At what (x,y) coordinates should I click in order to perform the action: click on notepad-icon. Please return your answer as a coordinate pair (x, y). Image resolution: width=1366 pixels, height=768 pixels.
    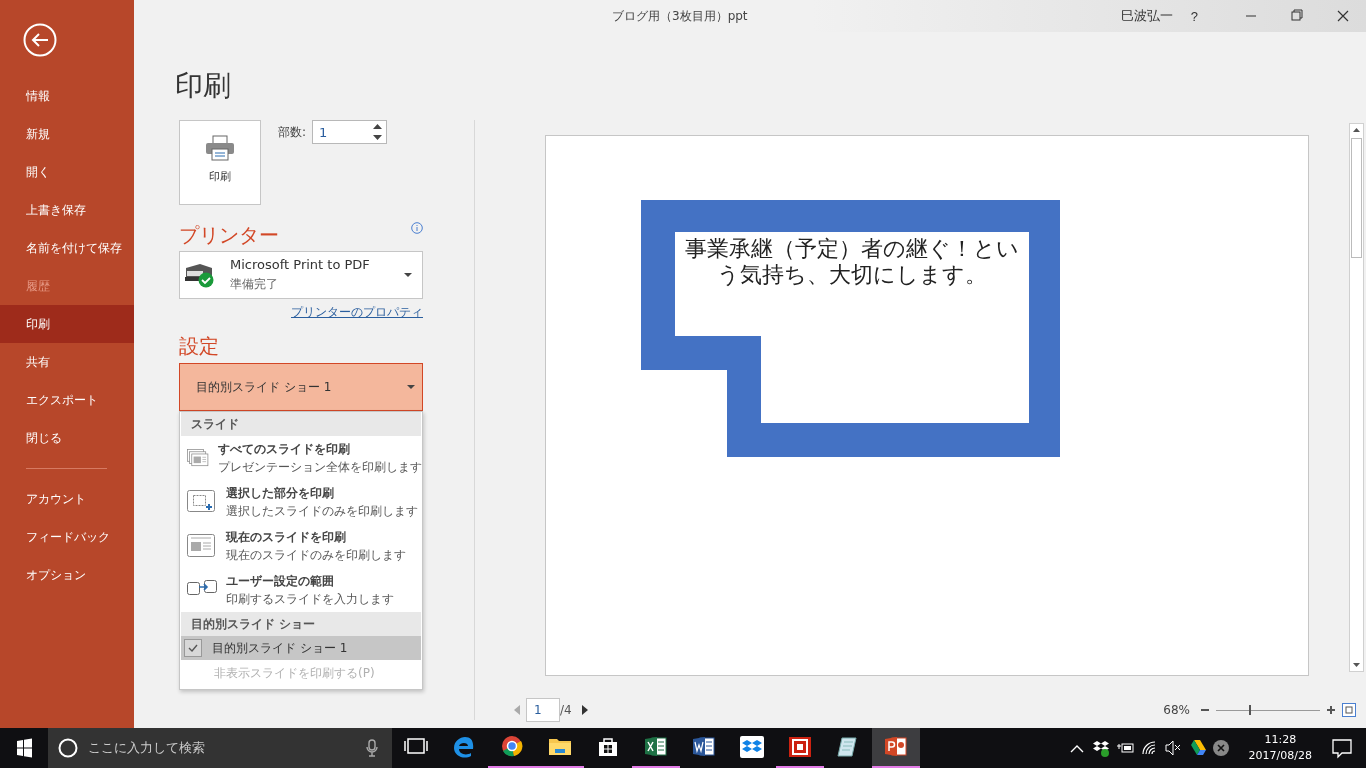
    Looking at the image, I should click on (848, 747).